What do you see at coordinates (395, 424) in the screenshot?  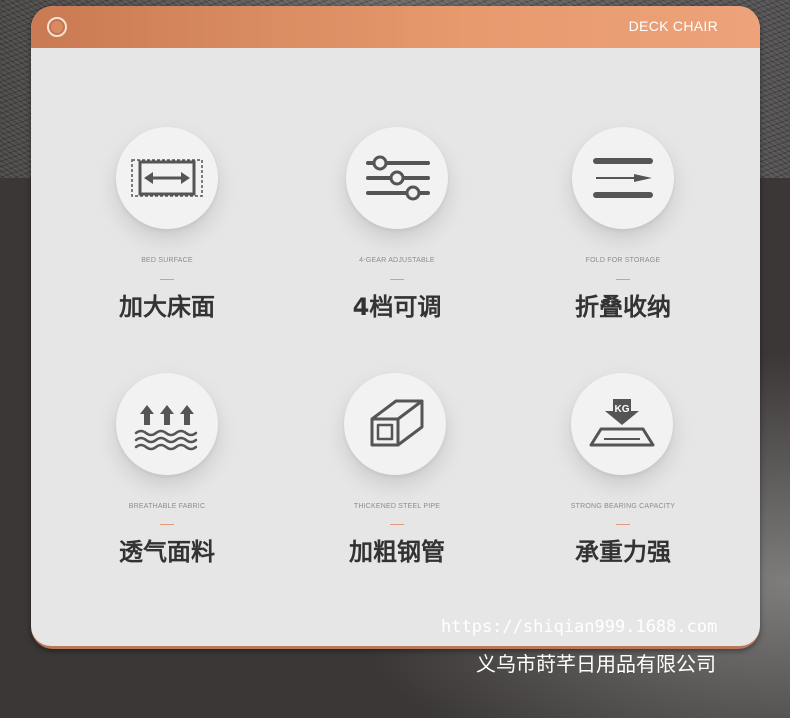 I see `steel-pipe-icon` at bounding box center [395, 424].